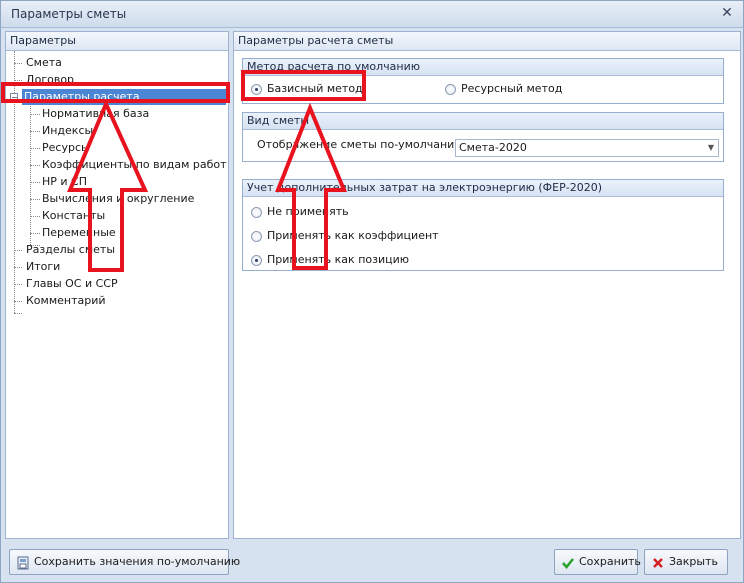 The image size is (744, 583). I want to click on annotation-arrows, so click(206, 185).